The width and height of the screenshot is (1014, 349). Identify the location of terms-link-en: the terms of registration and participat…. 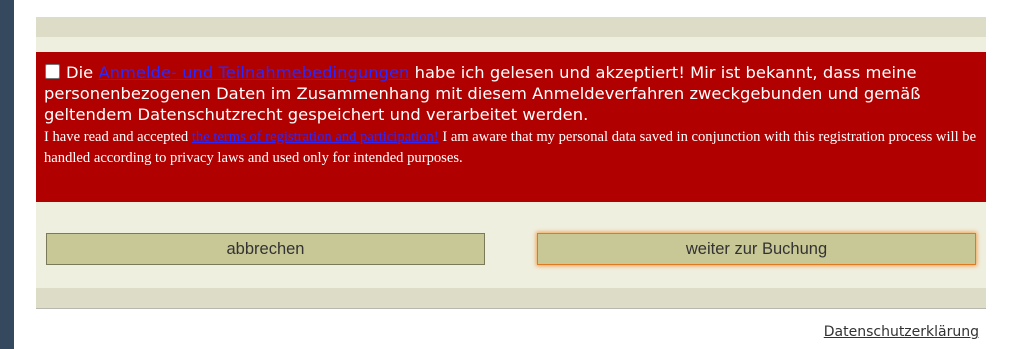
(315, 137).